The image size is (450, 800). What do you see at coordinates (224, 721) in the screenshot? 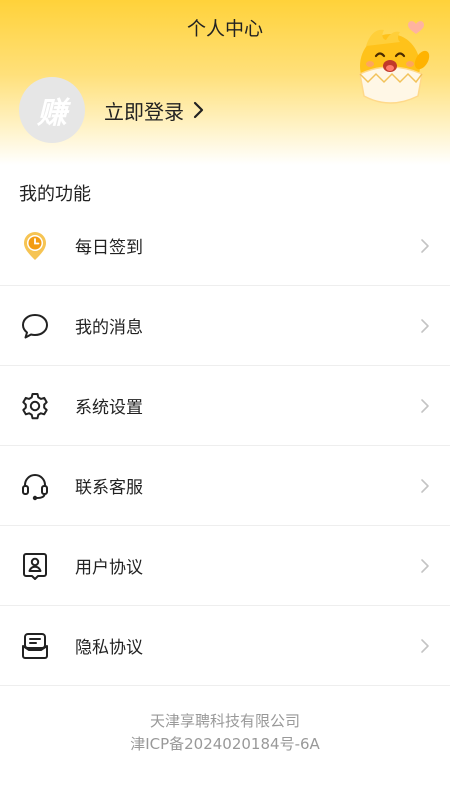
I see `company-name: 天津享聘科技有限公司` at bounding box center [224, 721].